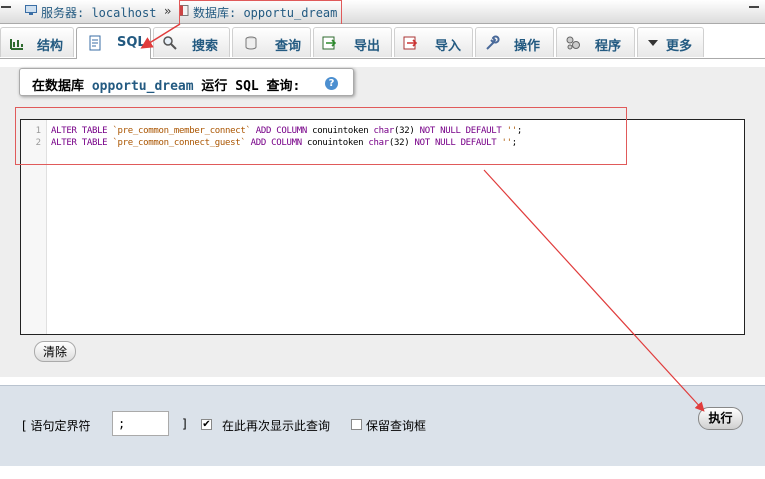  Describe the element at coordinates (331, 83) in the screenshot. I see `help-icon: ?` at that location.